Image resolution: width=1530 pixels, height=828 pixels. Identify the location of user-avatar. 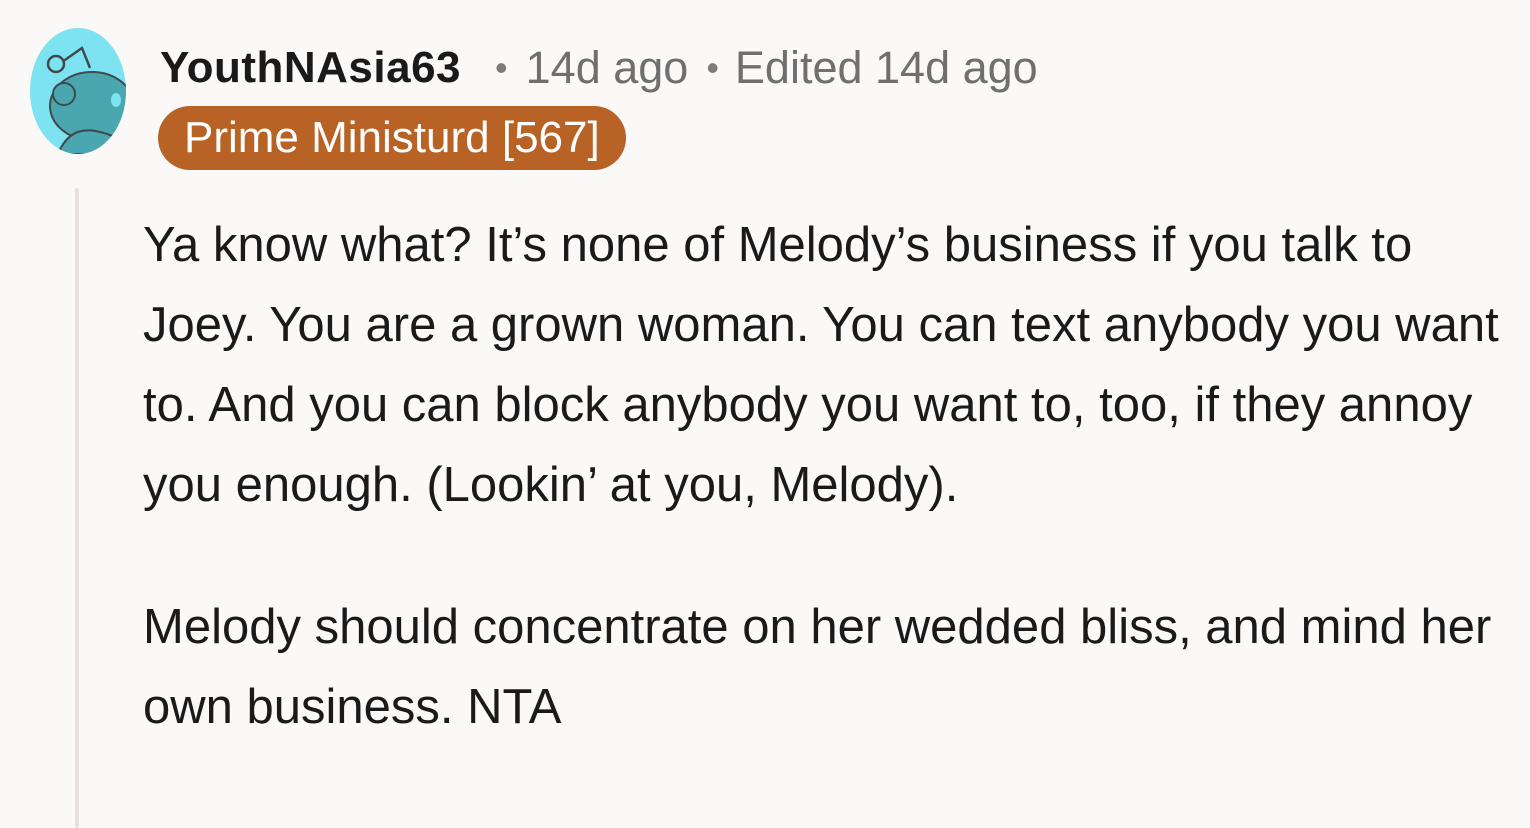
(78, 91).